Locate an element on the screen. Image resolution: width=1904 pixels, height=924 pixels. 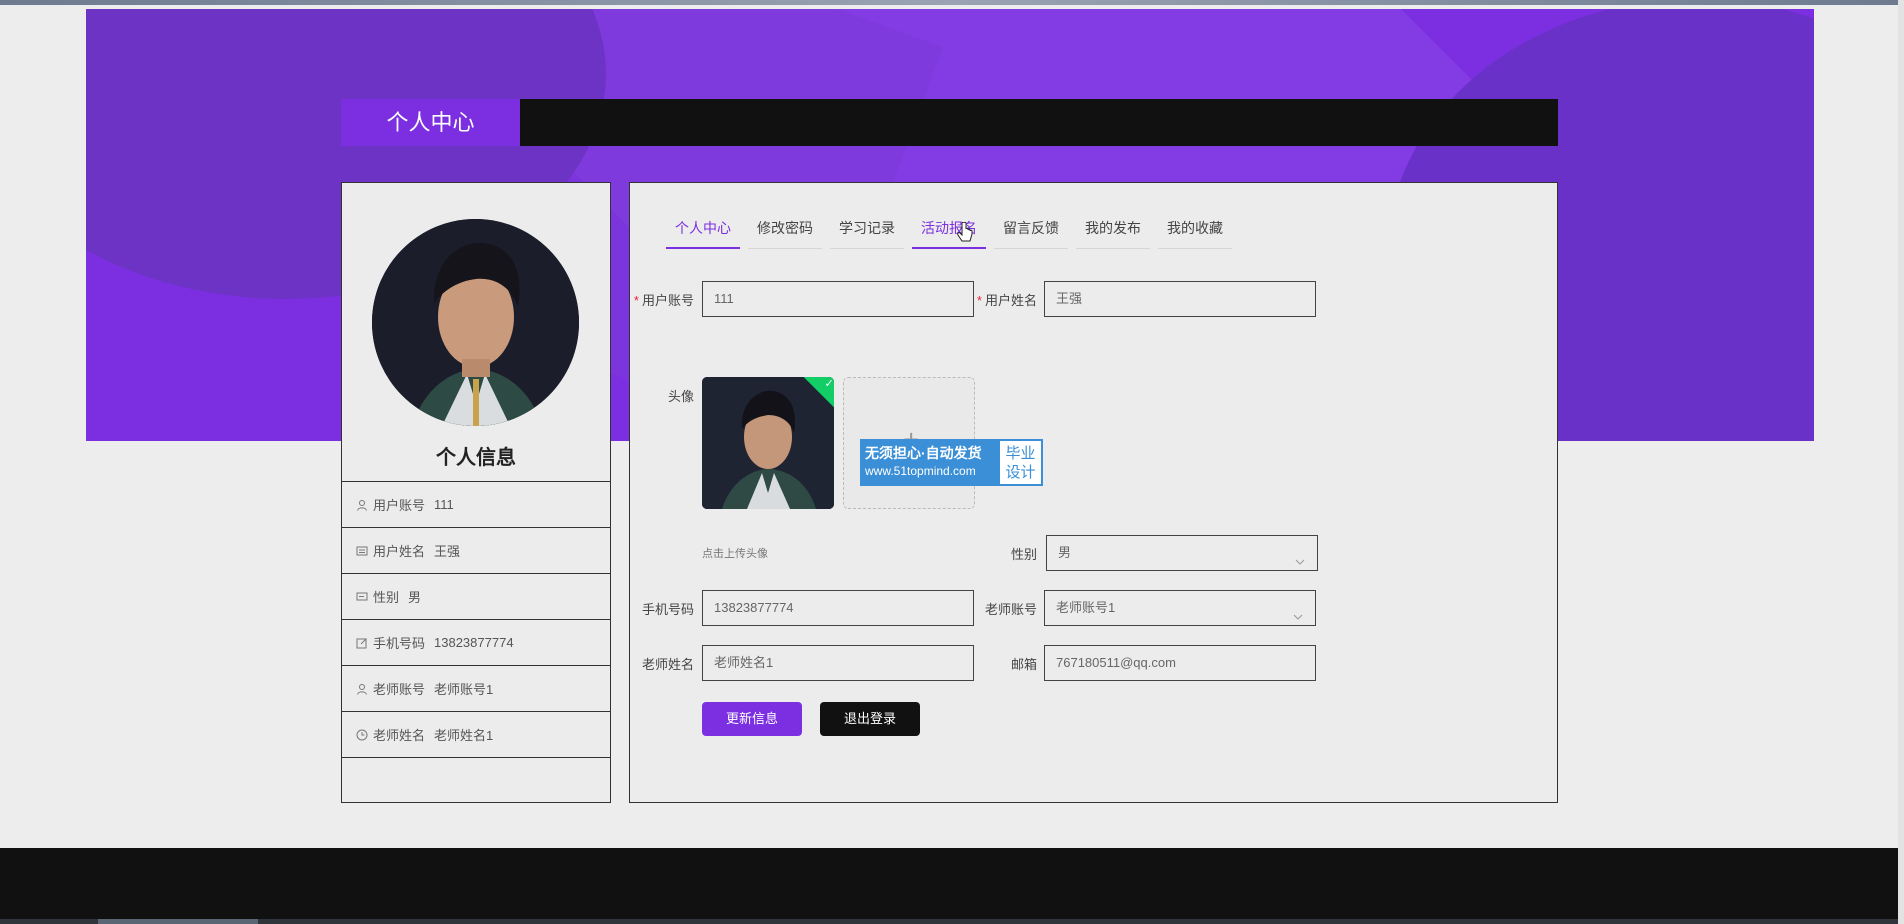
info-row-phone: 手机号码 13823877774 is located at coordinates (476, 642).